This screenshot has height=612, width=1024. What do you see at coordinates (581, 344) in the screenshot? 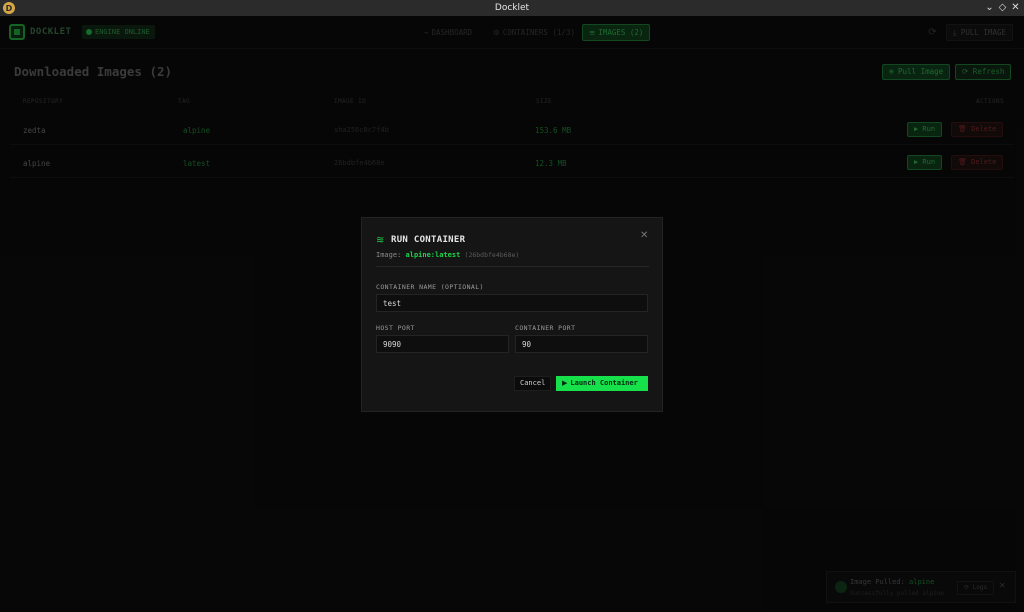
I see `container-port-input` at bounding box center [581, 344].